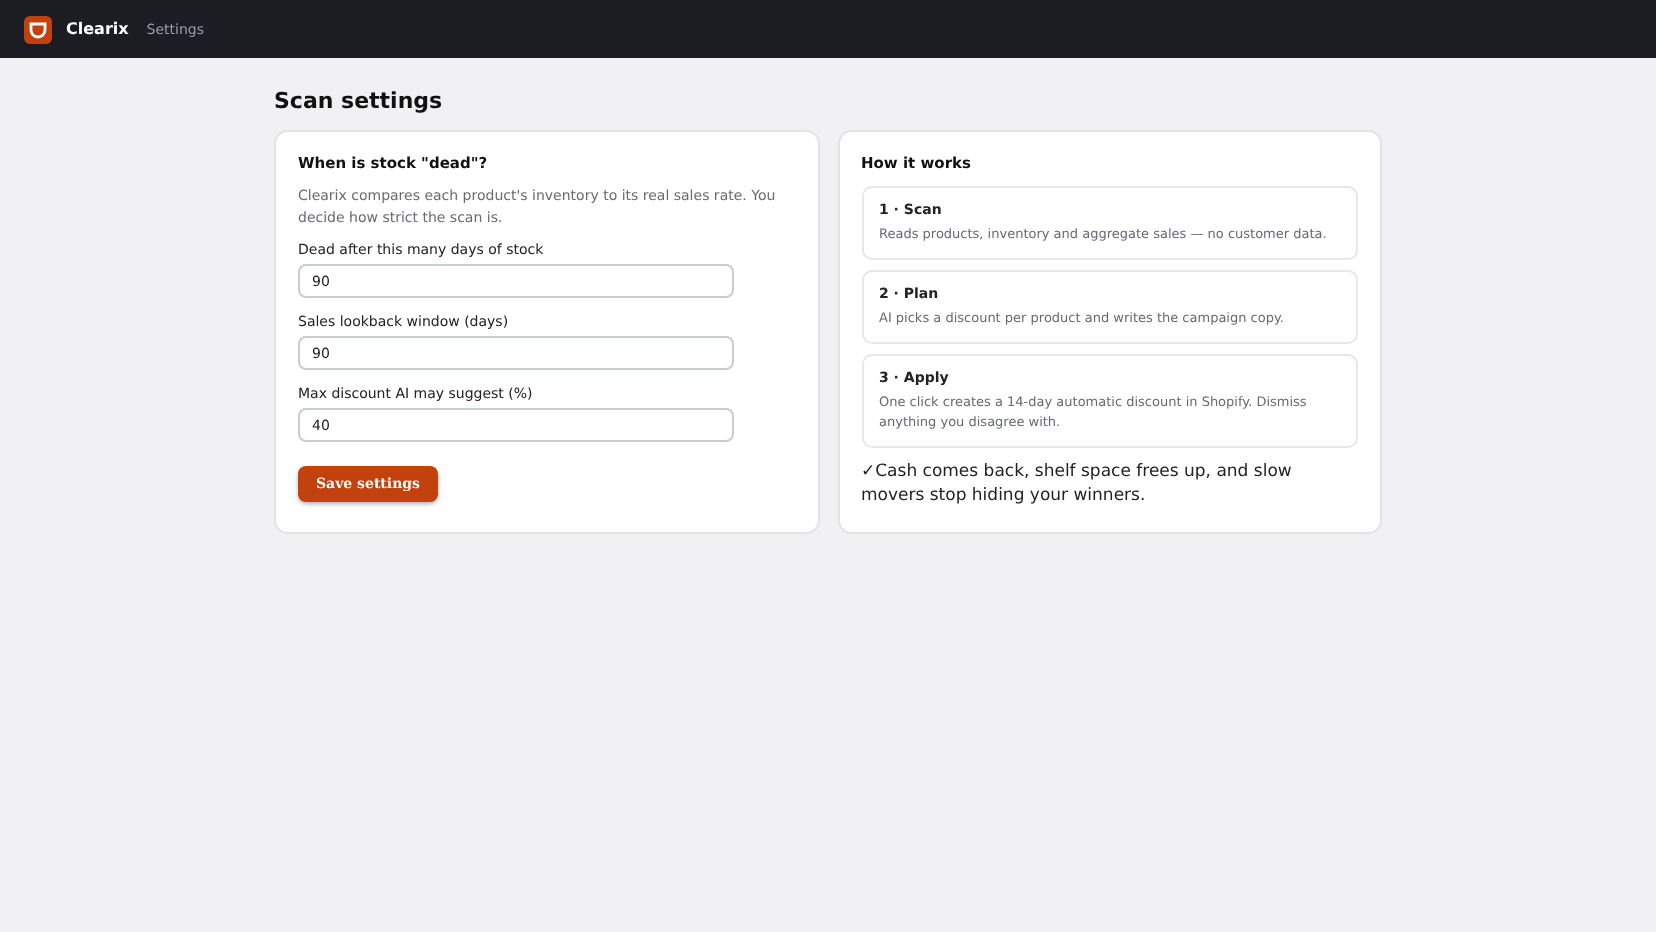  I want to click on page-title: Scan settings, so click(359, 101).